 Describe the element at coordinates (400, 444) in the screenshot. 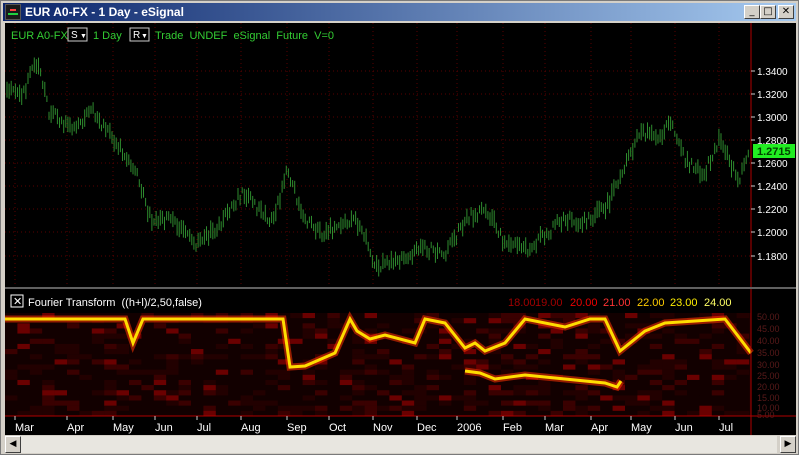

I see `horizontal-scrollbar: ◀ ▶` at that location.